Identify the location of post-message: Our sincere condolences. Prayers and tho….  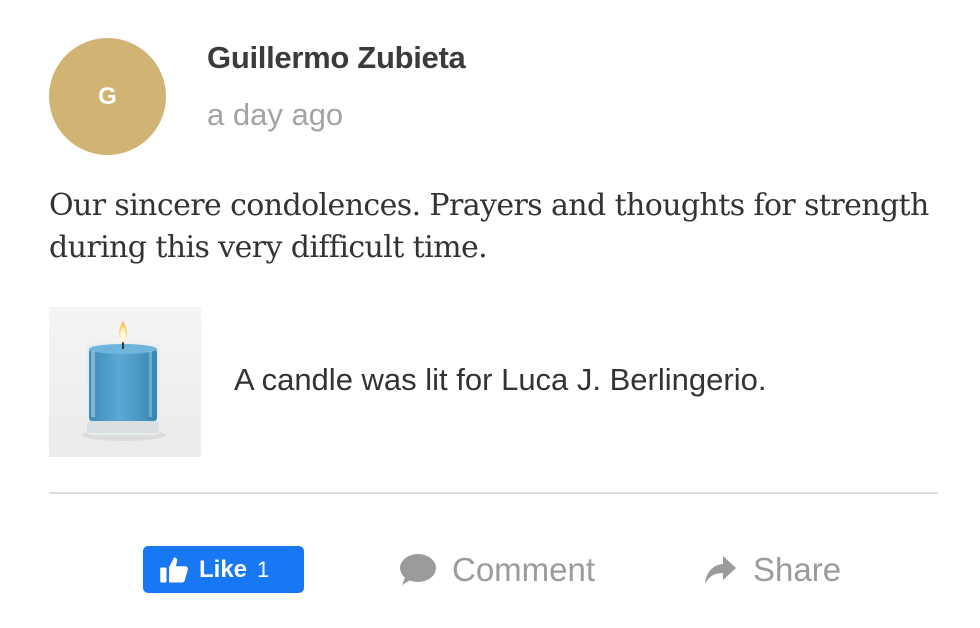
(489, 226).